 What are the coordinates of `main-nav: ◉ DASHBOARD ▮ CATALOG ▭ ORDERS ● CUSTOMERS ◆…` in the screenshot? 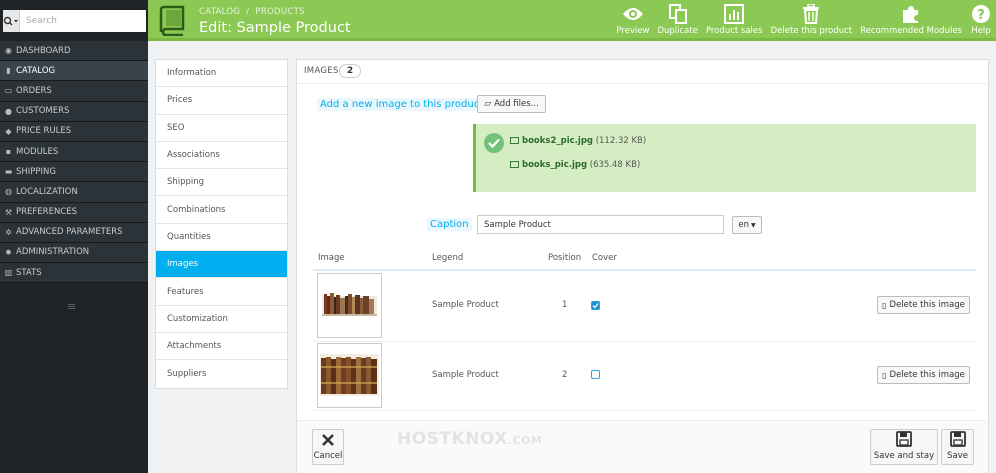 It's located at (74, 162).